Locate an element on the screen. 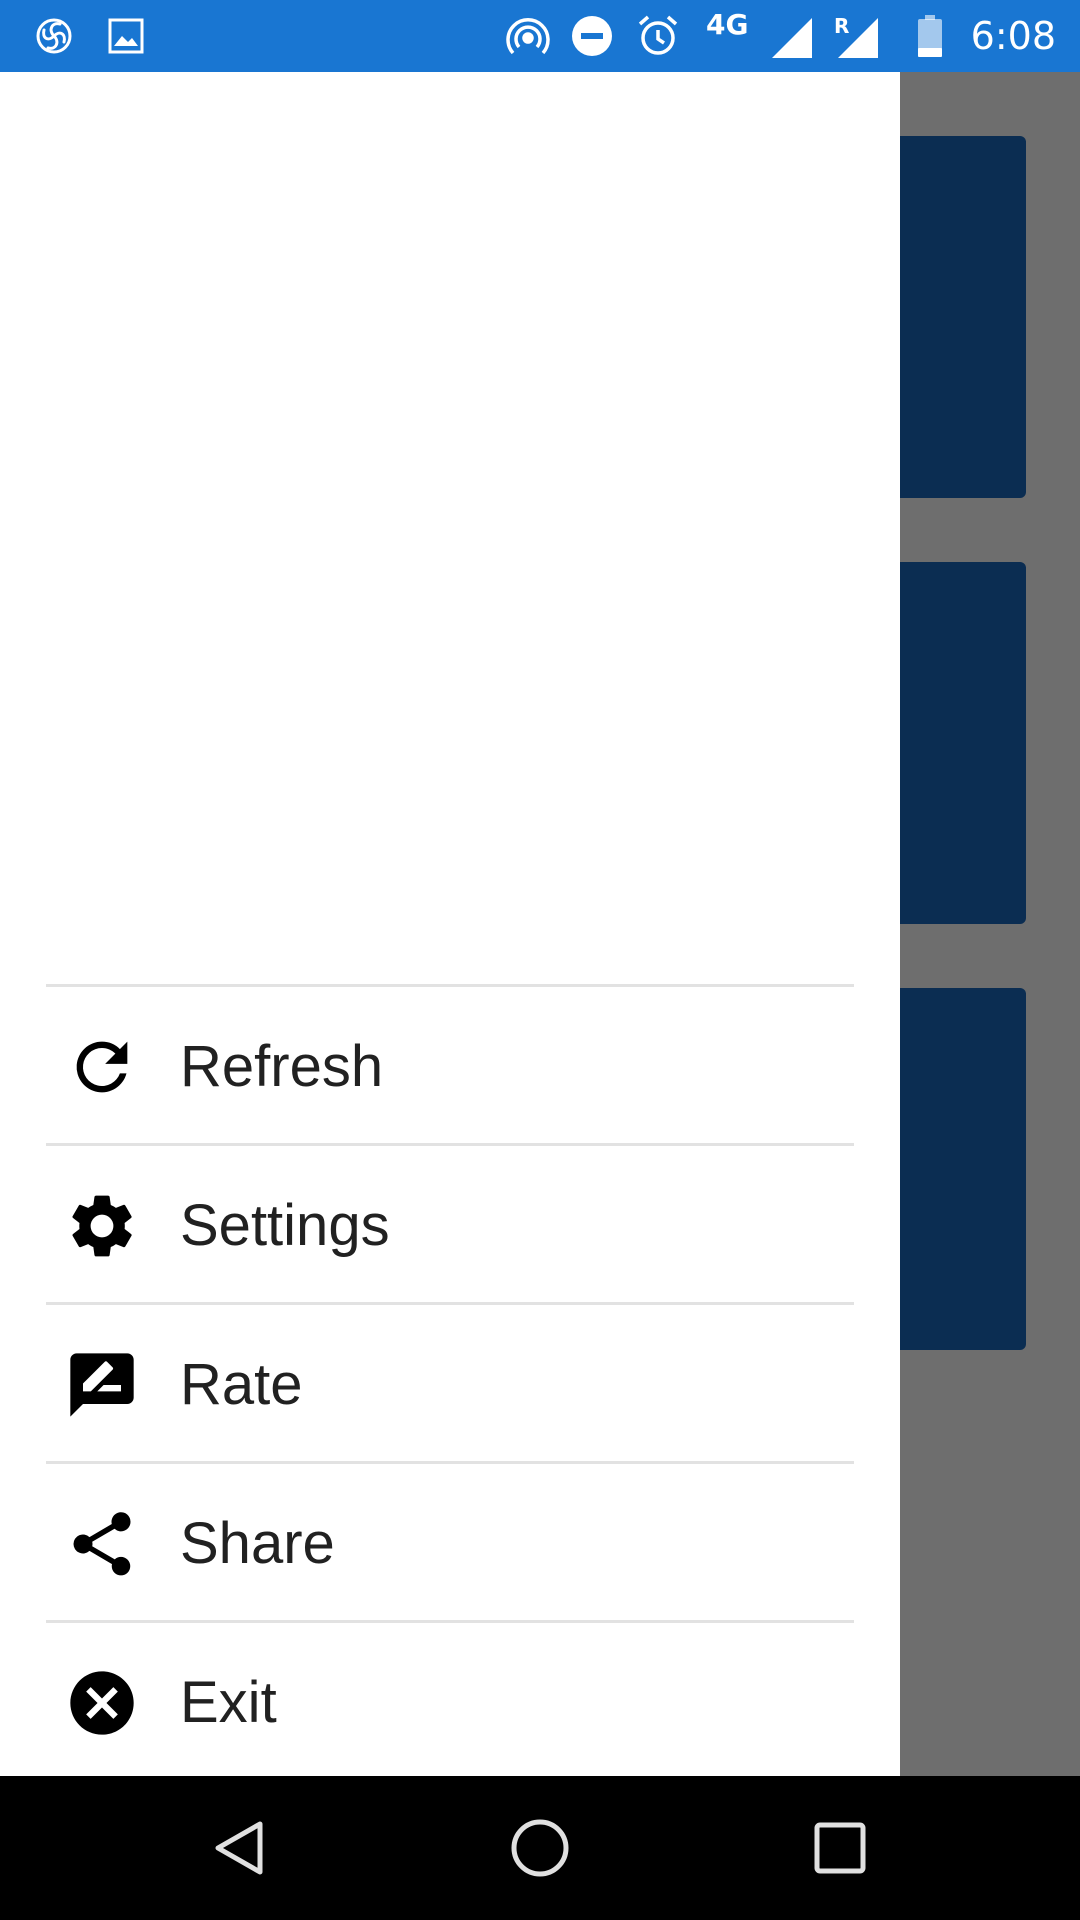  menu-item-label: Refresh is located at coordinates (282, 1066).